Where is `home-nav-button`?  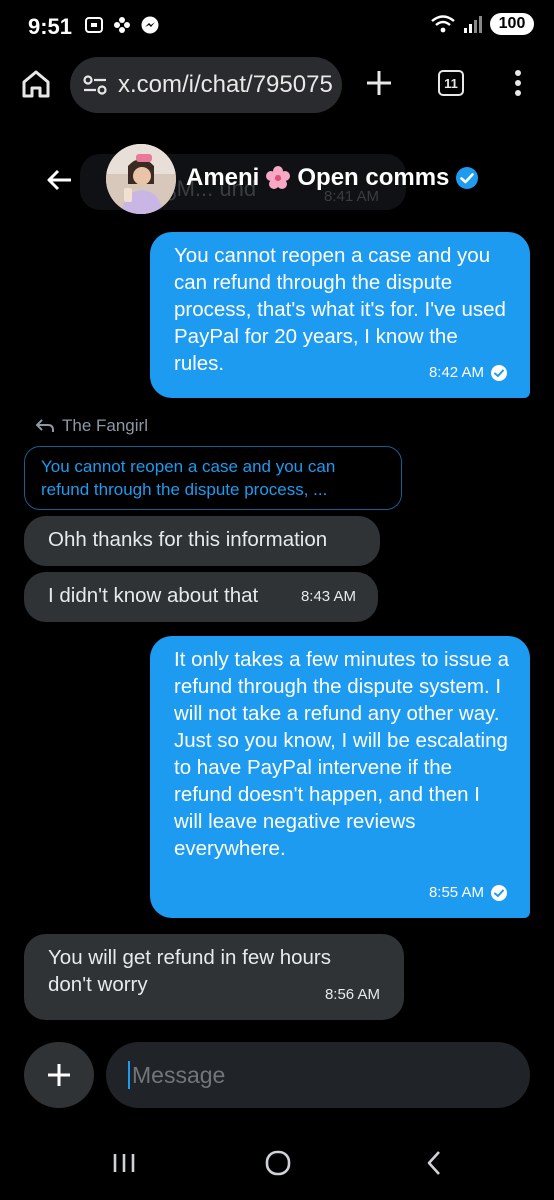
home-nav-button is located at coordinates (278, 1163).